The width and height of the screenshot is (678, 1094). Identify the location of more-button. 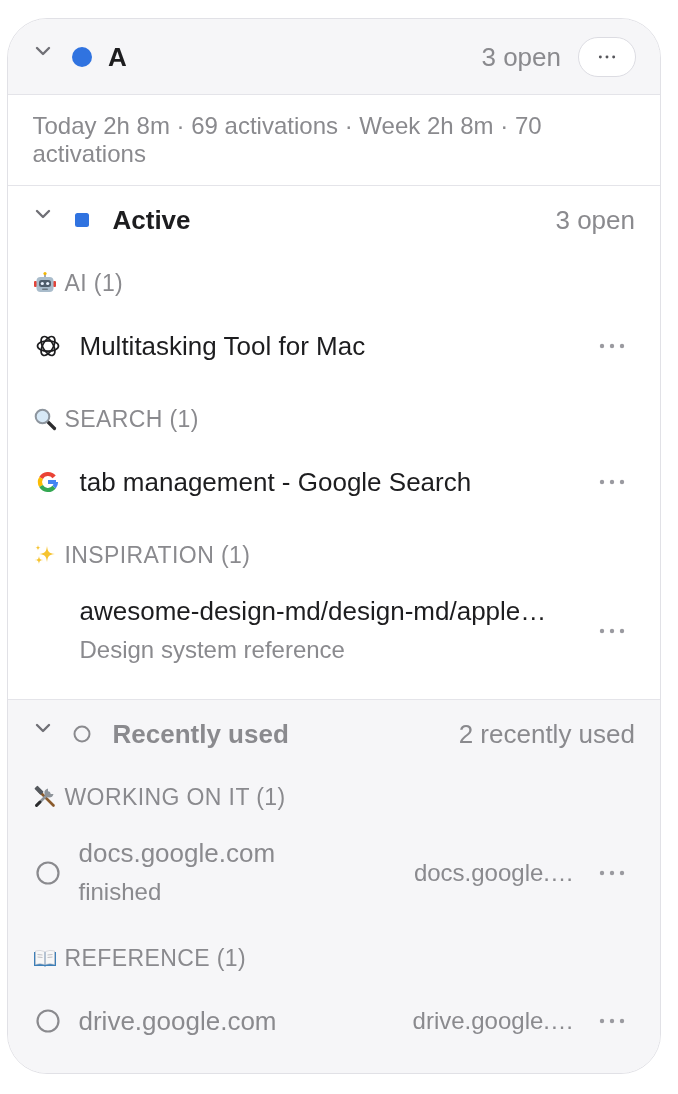
(607, 56).